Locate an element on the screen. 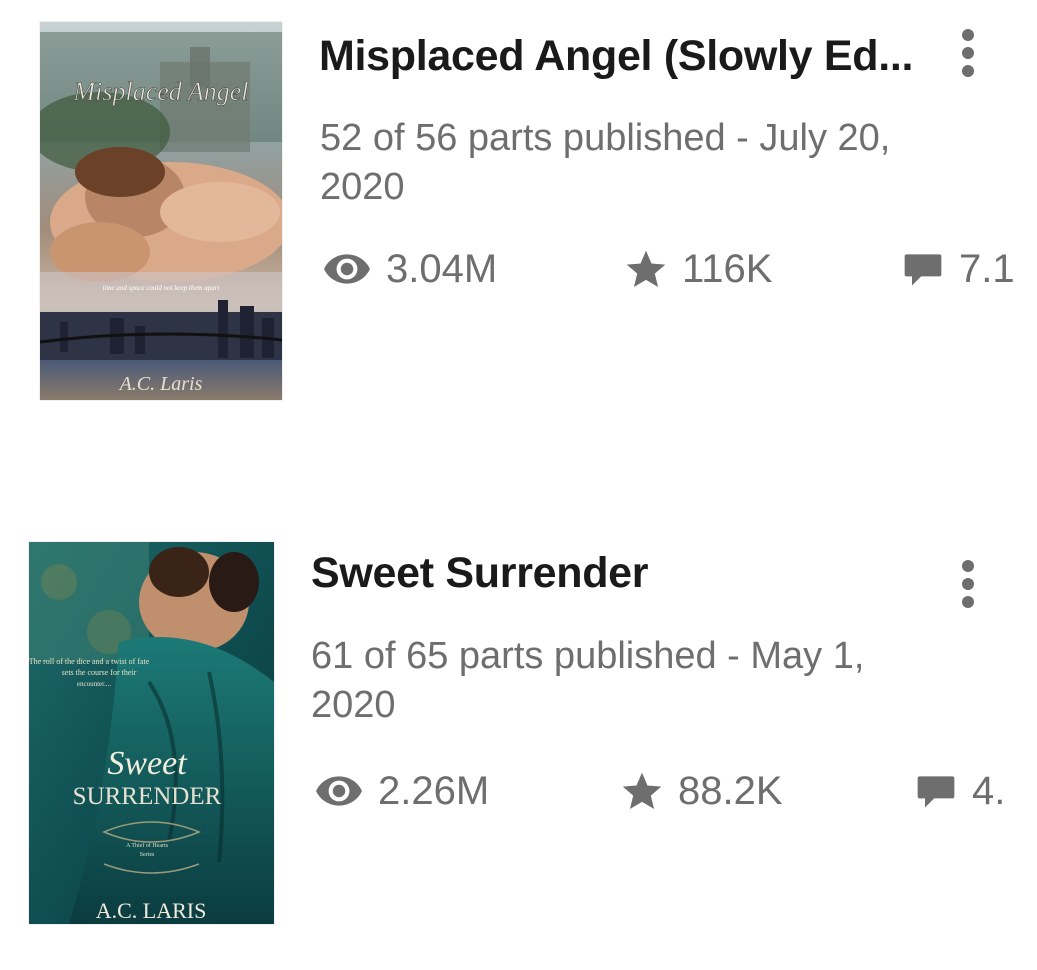  cover-author: A.C. LARIS is located at coordinates (151, 910).